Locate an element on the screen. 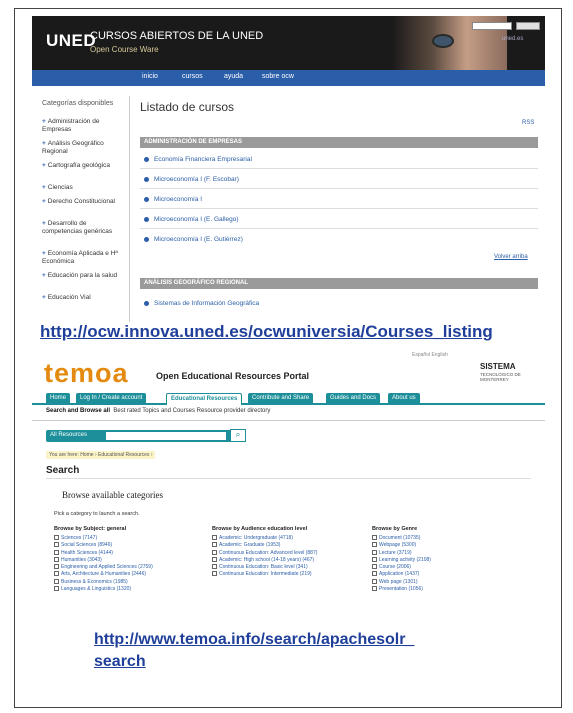 The width and height of the screenshot is (573, 713). uned-nav: inicio cursos ayuda sobre ocw is located at coordinates (288, 78).